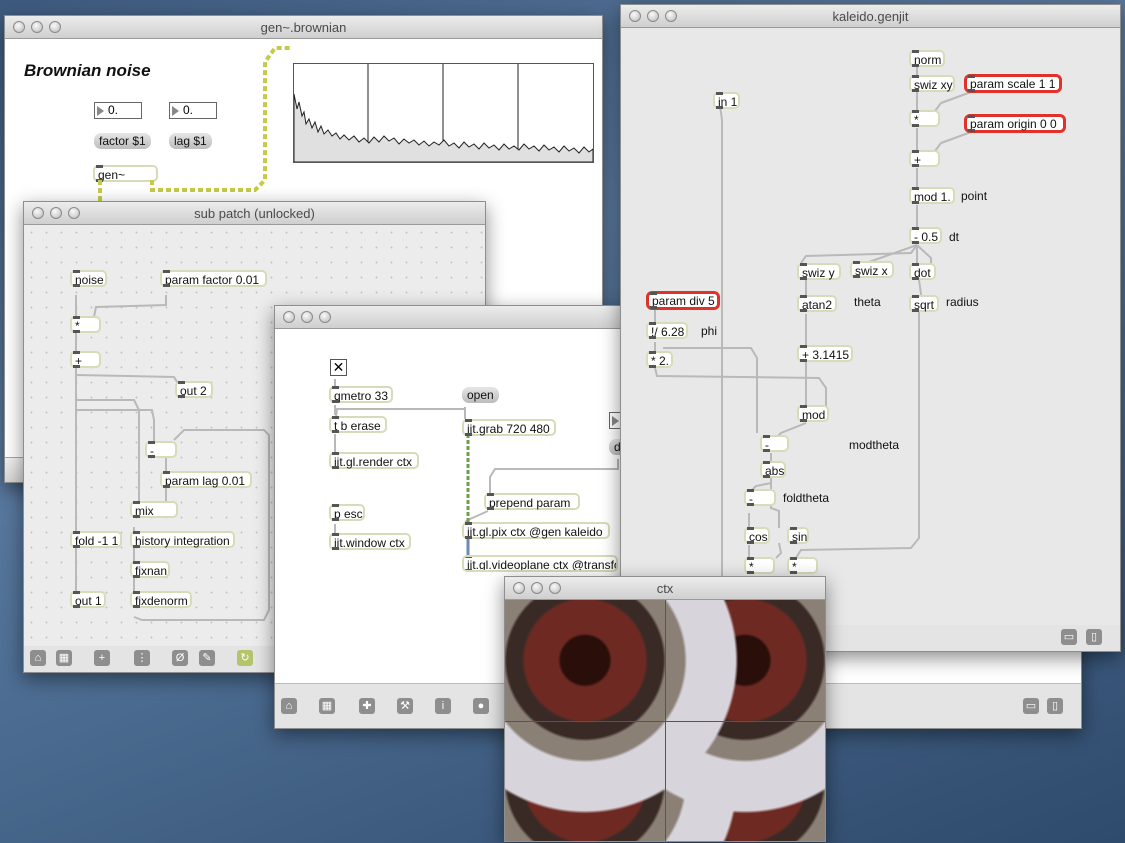 The height and width of the screenshot is (843, 1125). What do you see at coordinates (102, 658) in the screenshot?
I see `add-object-icon: +` at bounding box center [102, 658].